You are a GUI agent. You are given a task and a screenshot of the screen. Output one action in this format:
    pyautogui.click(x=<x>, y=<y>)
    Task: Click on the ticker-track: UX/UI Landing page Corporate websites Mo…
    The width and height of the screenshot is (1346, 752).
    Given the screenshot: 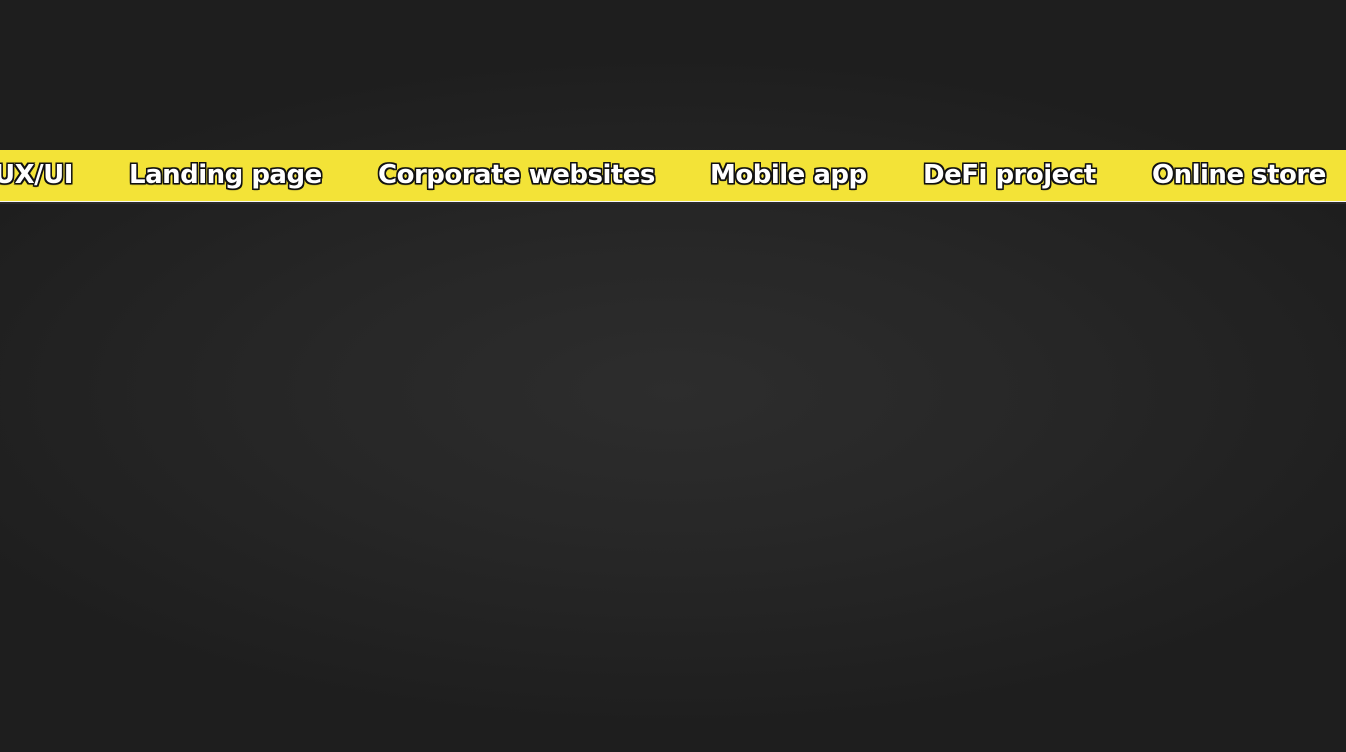 What is the action you would take?
    pyautogui.click(x=673, y=175)
    